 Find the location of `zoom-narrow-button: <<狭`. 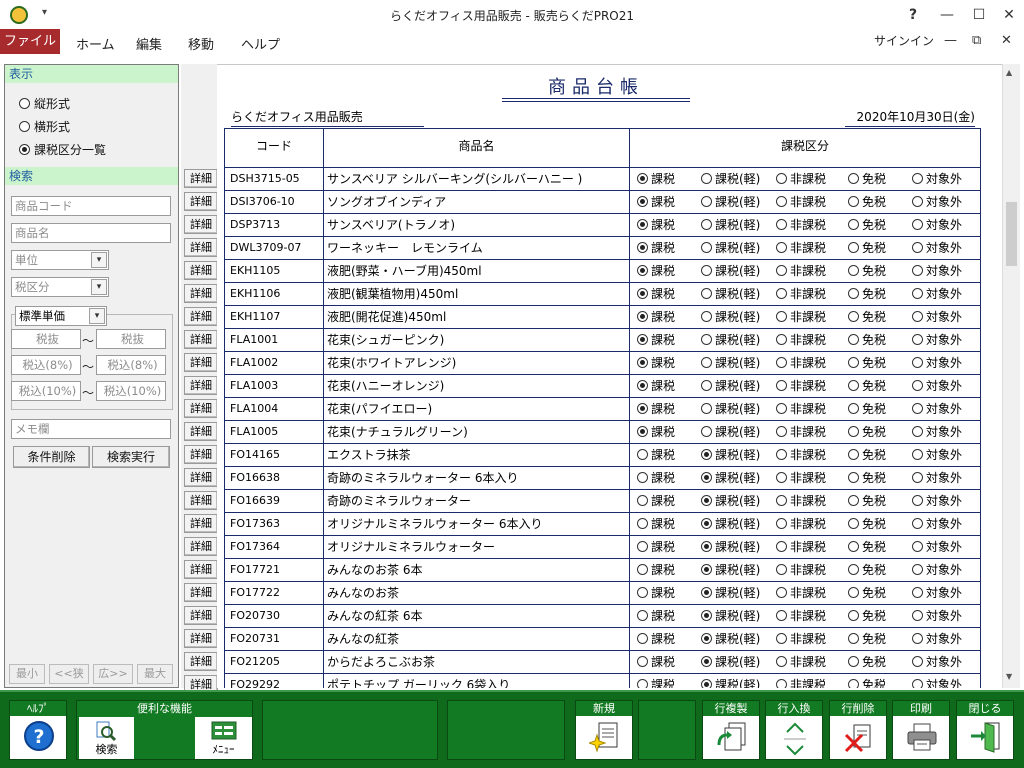

zoom-narrow-button: <<狭 is located at coordinates (69, 674).